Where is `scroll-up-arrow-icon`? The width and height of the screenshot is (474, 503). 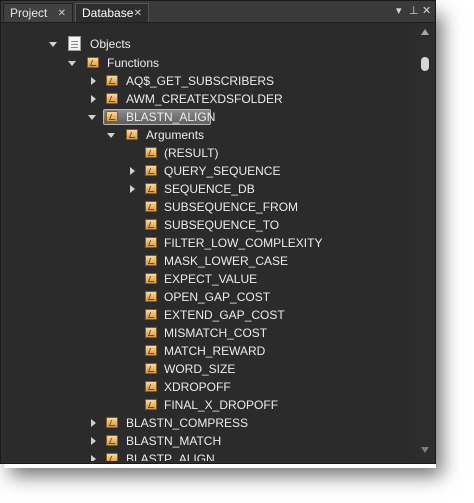 scroll-up-arrow-icon is located at coordinates (425, 32).